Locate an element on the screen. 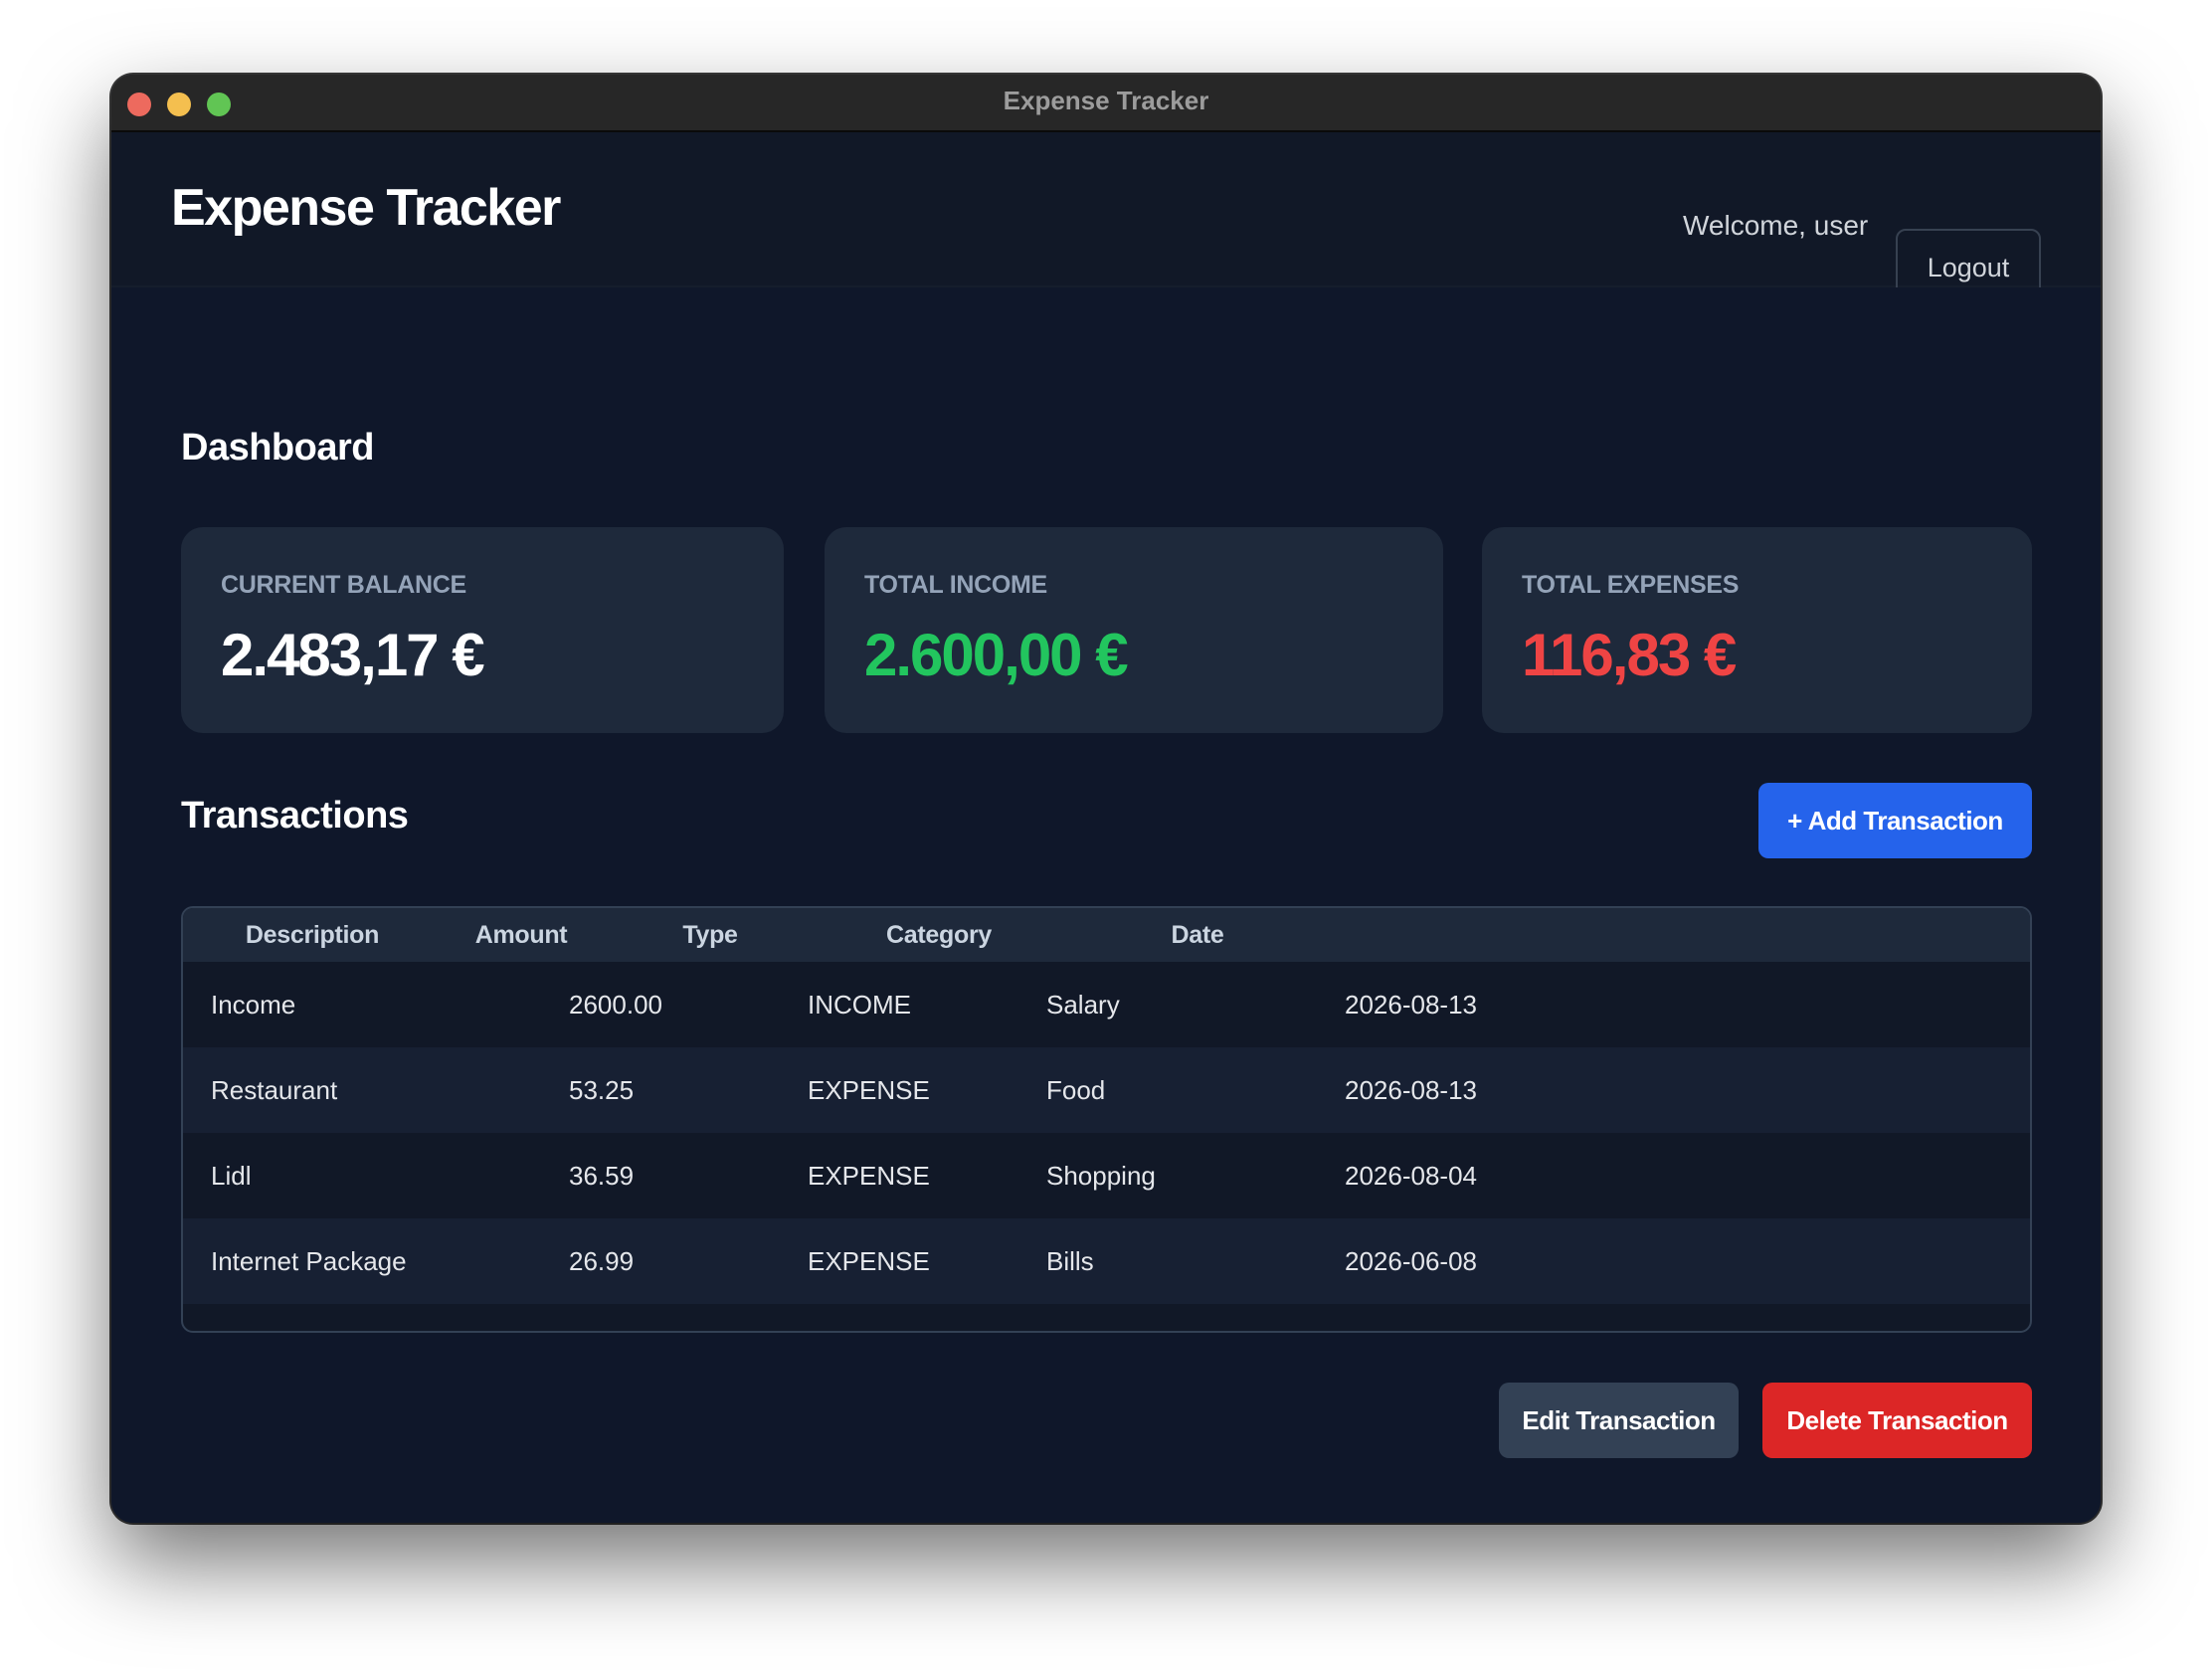 The width and height of the screenshot is (2212, 1671). edit-transaction-button: Edit Transaction is located at coordinates (1619, 1420).